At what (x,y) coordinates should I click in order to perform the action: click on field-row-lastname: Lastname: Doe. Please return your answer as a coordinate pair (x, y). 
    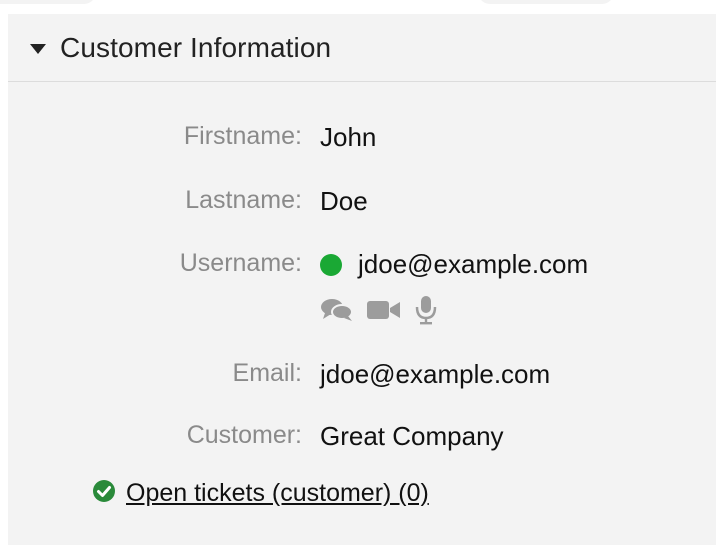
    Looking at the image, I should click on (362, 206).